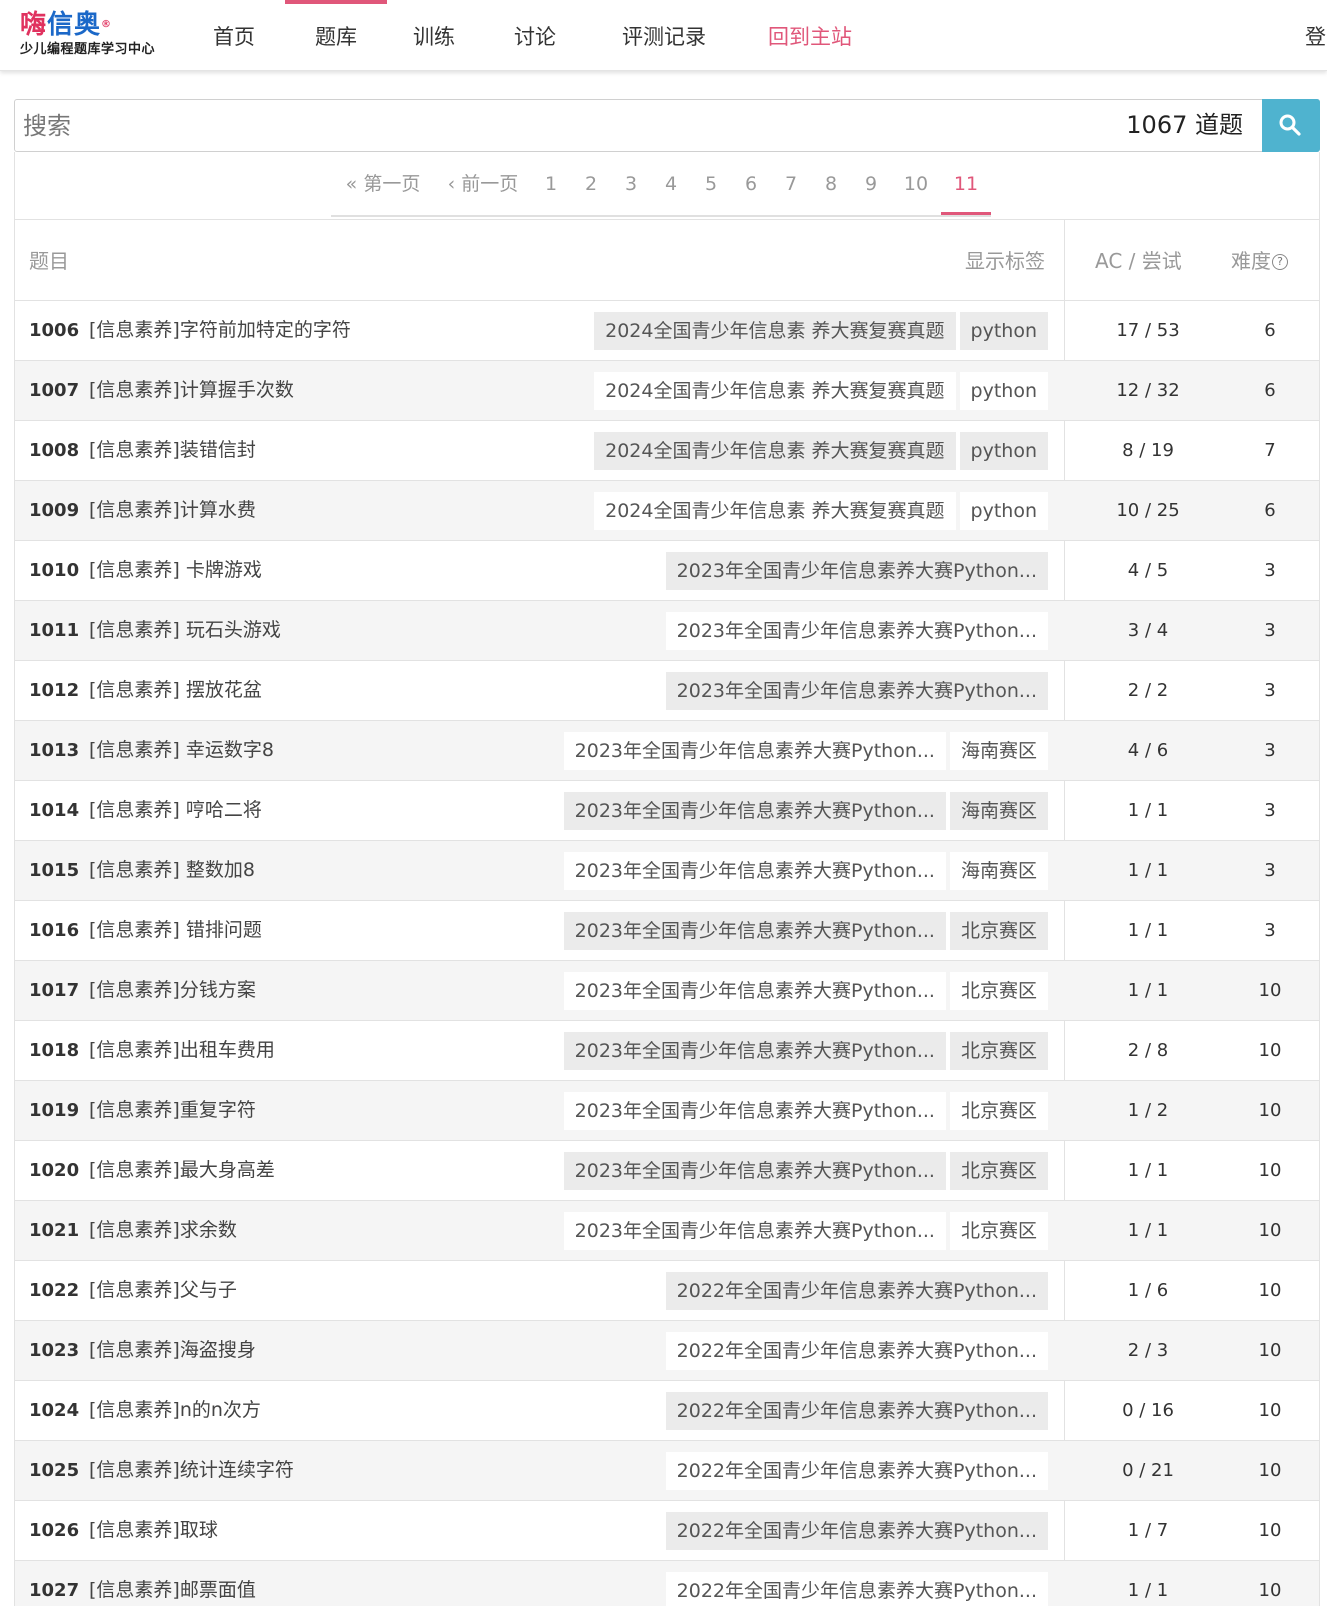 This screenshot has height=1606, width=1327. What do you see at coordinates (175, 1410) in the screenshot?
I see `problem-title-link: [信息素养]n的n次方` at bounding box center [175, 1410].